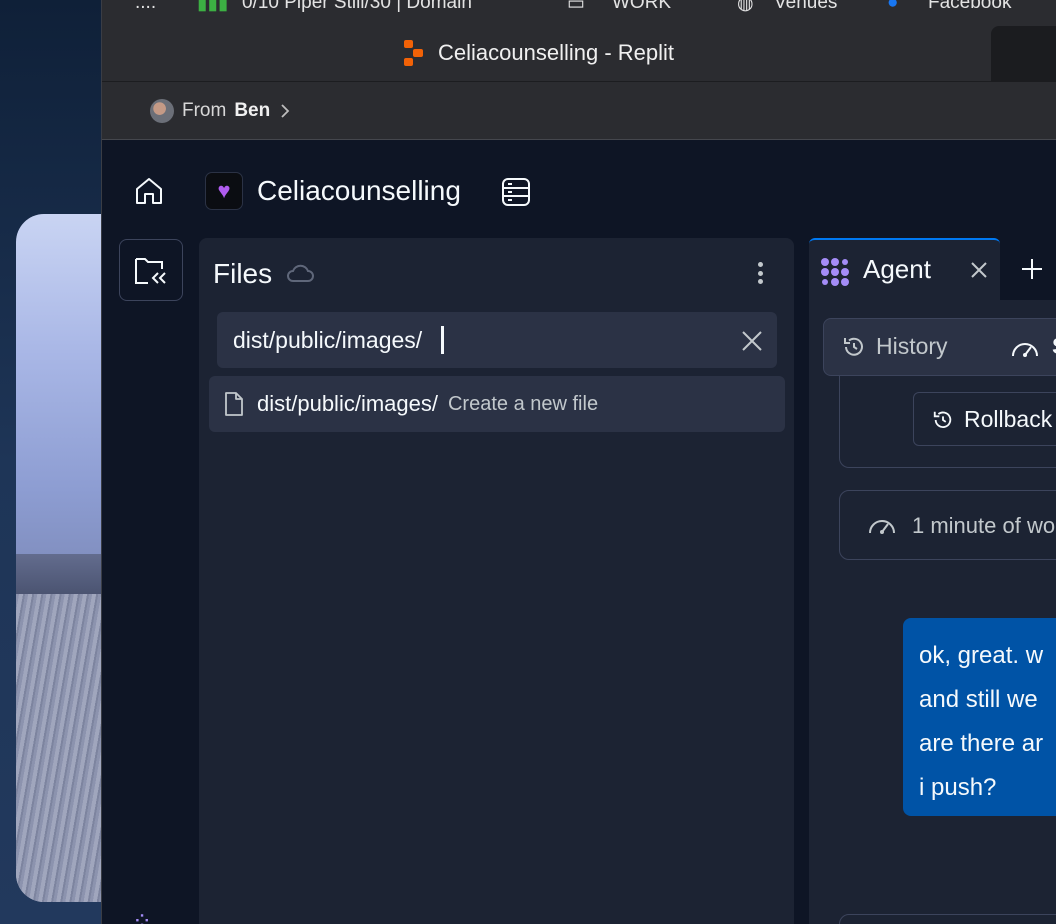 This screenshot has width=1056, height=924. Describe the element at coordinates (300, 273) in the screenshot. I see `cloud-icon` at that location.